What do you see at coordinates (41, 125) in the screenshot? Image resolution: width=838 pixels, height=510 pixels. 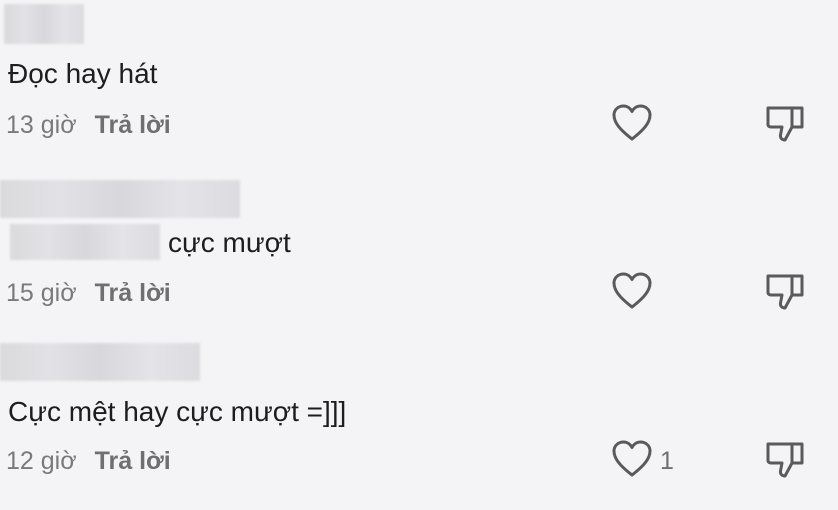 I see `comment-time: 13 giờ` at bounding box center [41, 125].